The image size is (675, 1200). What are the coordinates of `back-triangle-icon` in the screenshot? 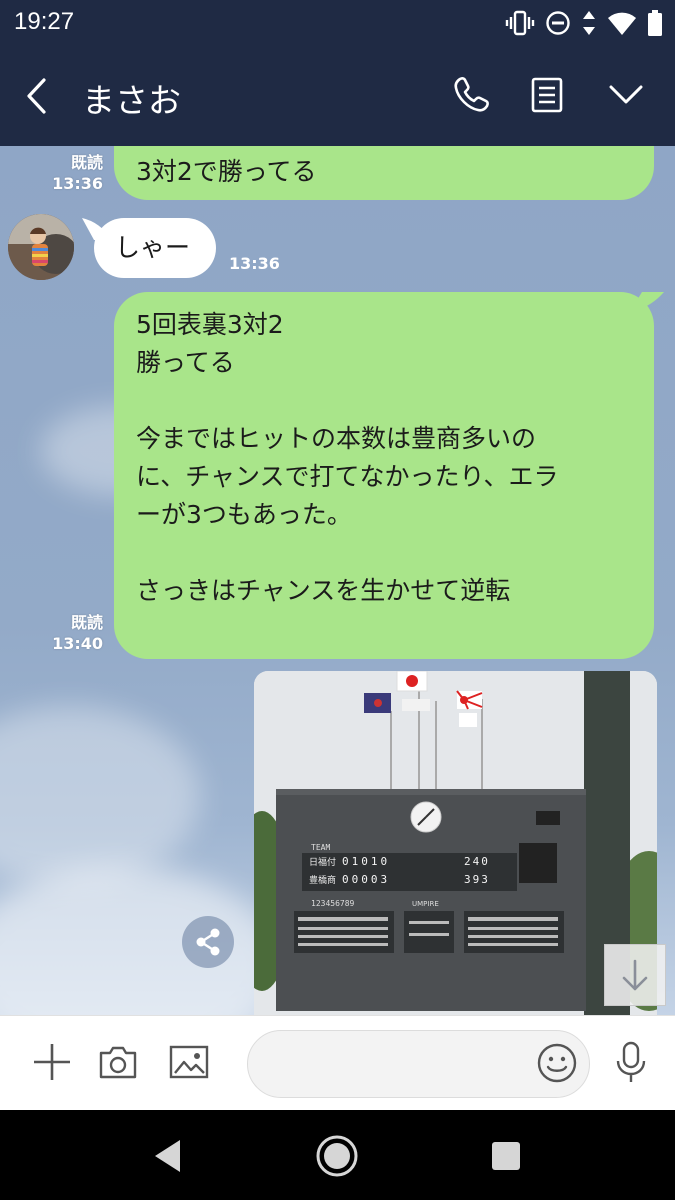 It's located at (167, 1156).